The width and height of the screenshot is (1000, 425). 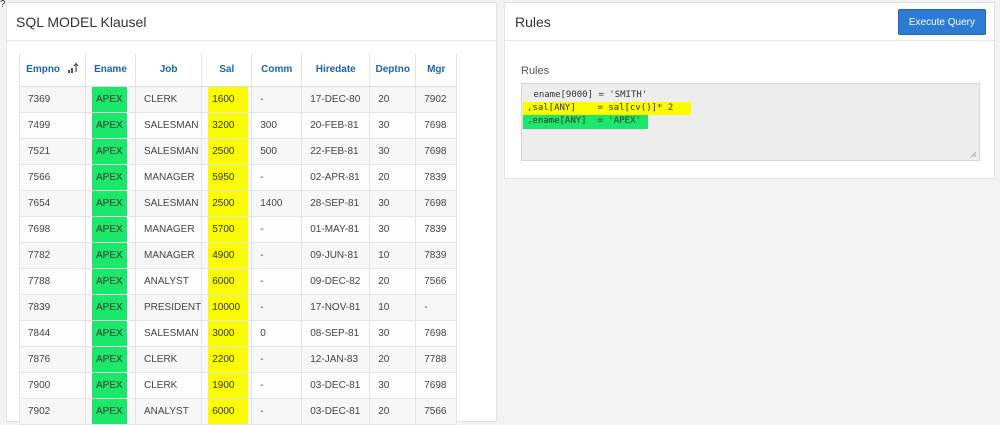 What do you see at coordinates (169, 281) in the screenshot?
I see `cell-job: ANALYST` at bounding box center [169, 281].